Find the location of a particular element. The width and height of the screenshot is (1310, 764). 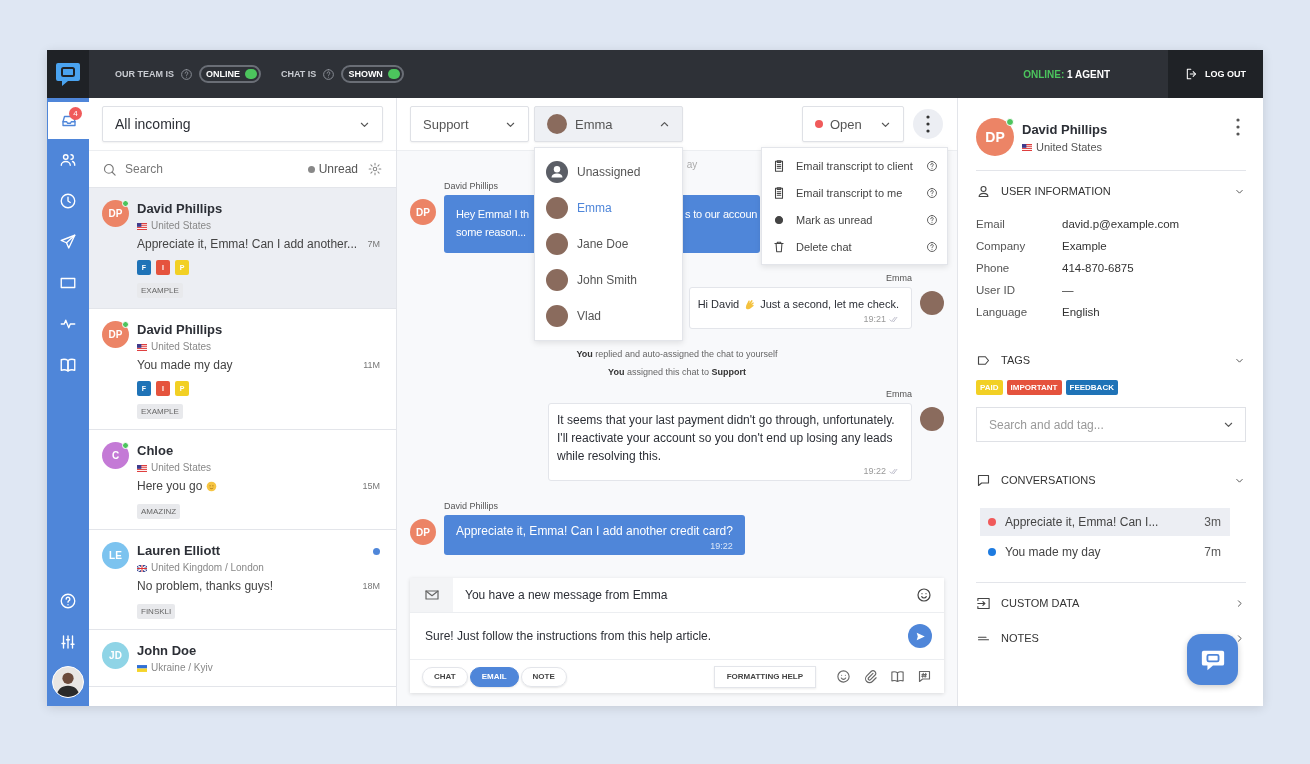

date-divider: ay is located at coordinates (692, 164).